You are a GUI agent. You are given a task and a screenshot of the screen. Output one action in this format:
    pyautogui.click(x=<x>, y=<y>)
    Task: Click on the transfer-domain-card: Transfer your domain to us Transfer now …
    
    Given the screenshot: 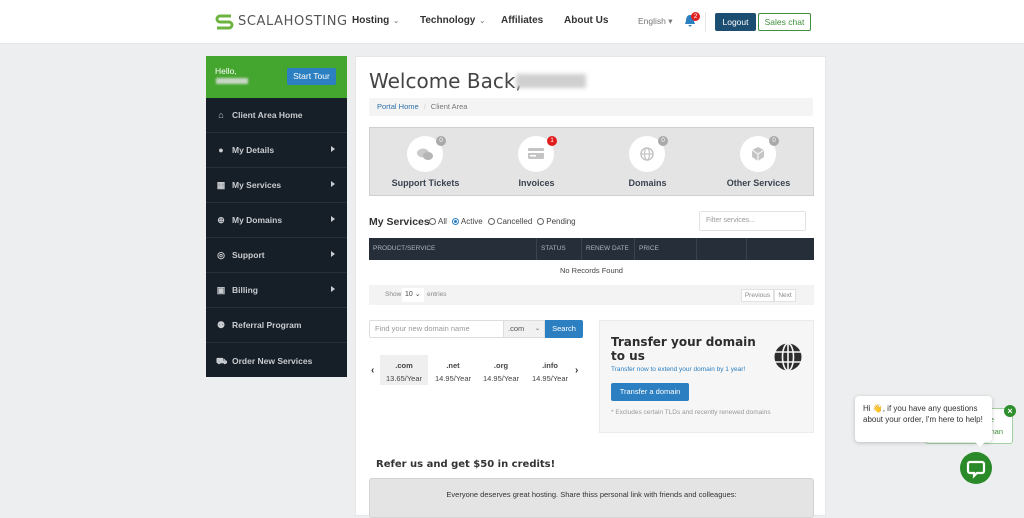 What is the action you would take?
    pyautogui.click(x=706, y=376)
    